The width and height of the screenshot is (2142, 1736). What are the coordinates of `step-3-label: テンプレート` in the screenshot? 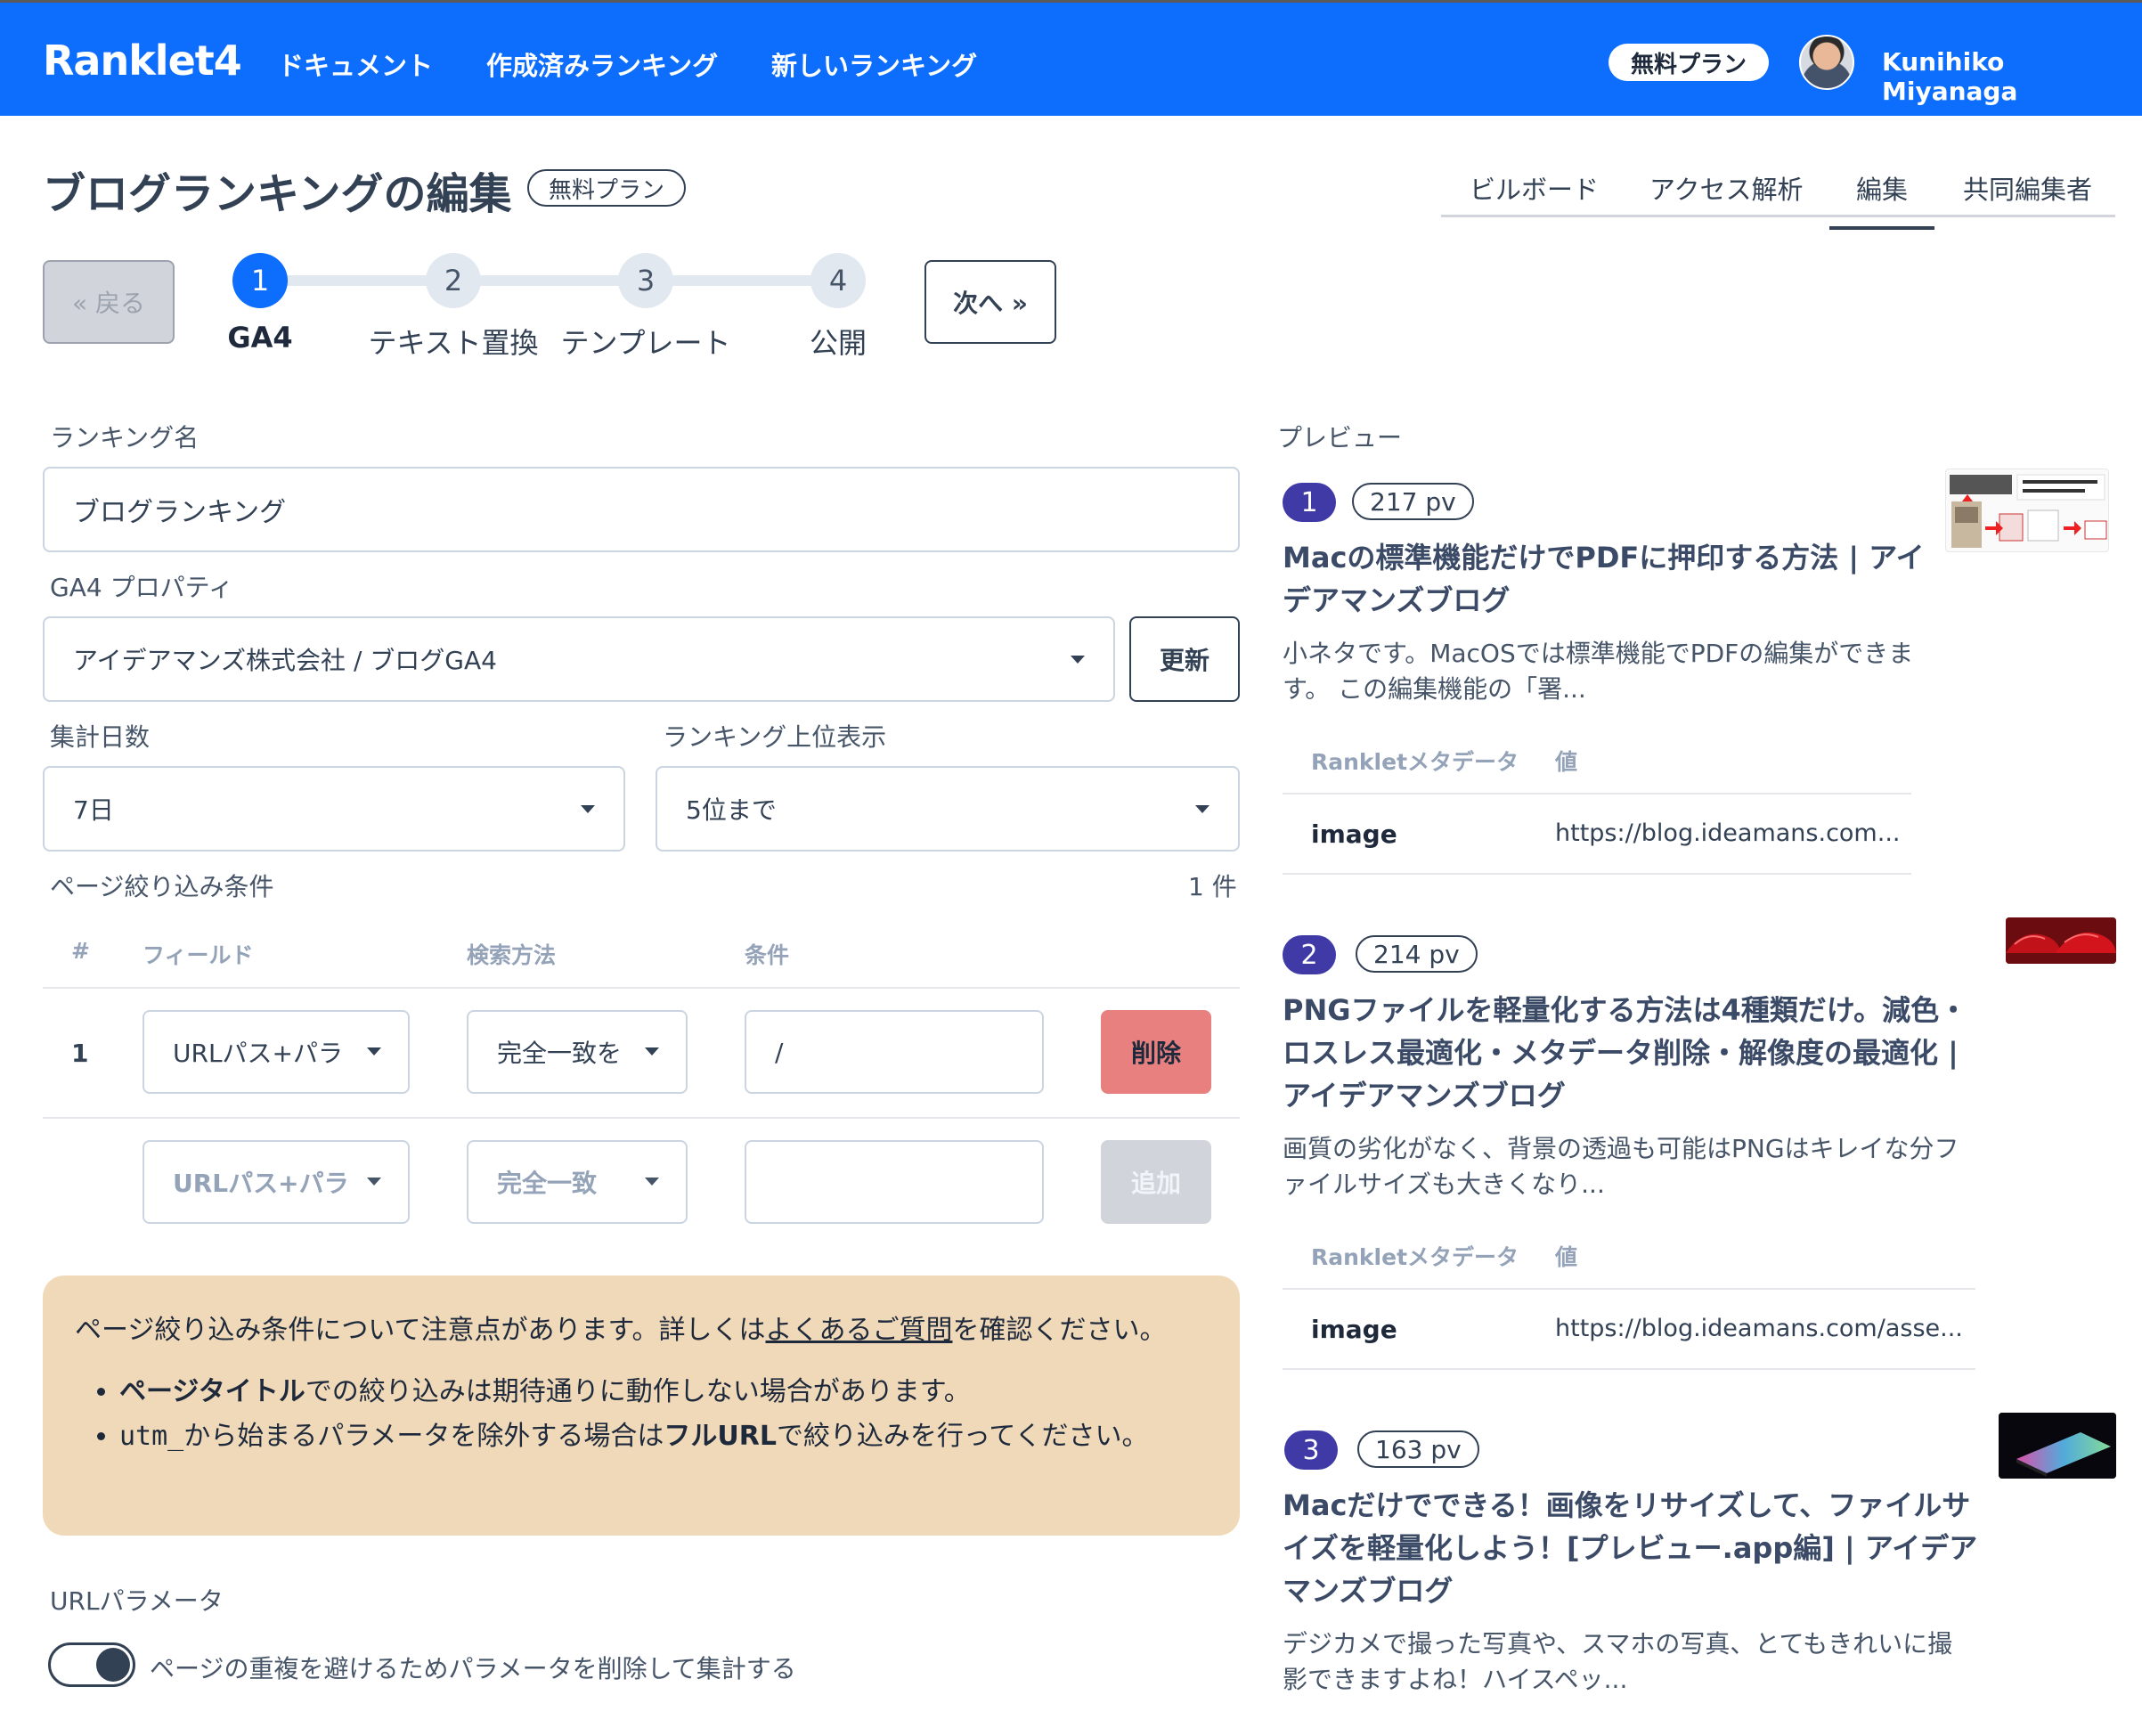 It's located at (645, 343).